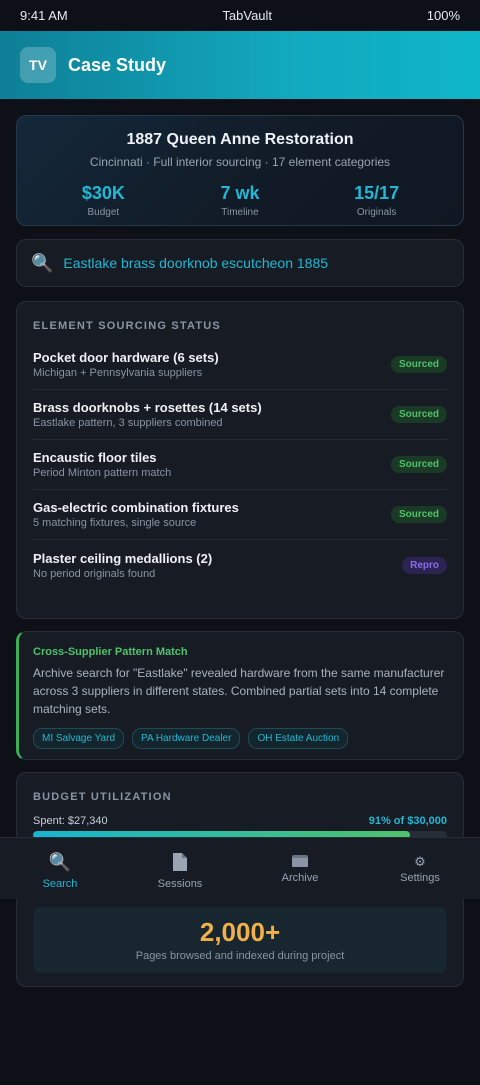 The width and height of the screenshot is (480, 1085). Describe the element at coordinates (300, 860) in the screenshot. I see `archive-icon` at that location.